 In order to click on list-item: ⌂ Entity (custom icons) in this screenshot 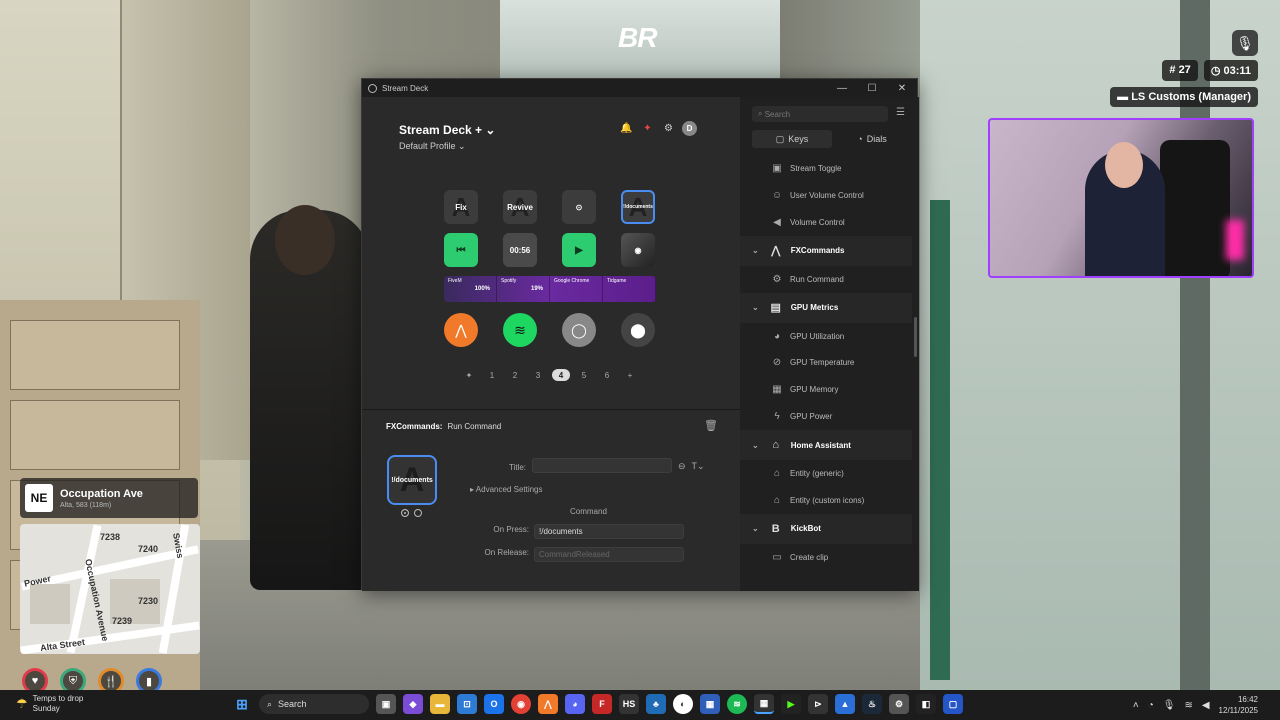, I will do `click(826, 500)`.